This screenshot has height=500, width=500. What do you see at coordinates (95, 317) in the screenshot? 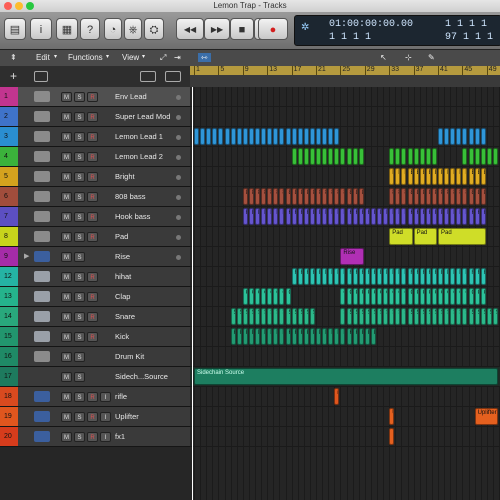
I see `track-header: 14 M S R Snare` at bounding box center [95, 317].